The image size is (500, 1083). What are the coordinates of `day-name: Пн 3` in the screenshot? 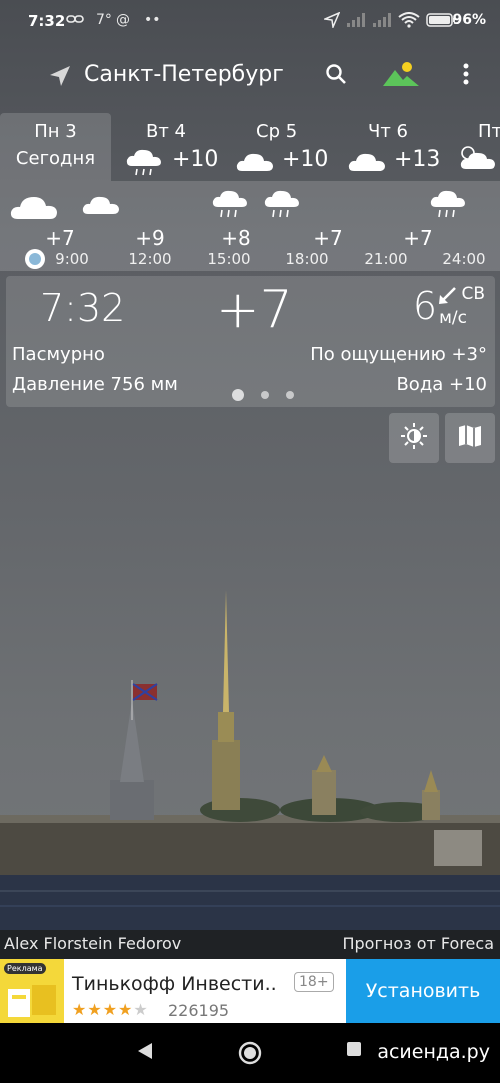 It's located at (55, 131).